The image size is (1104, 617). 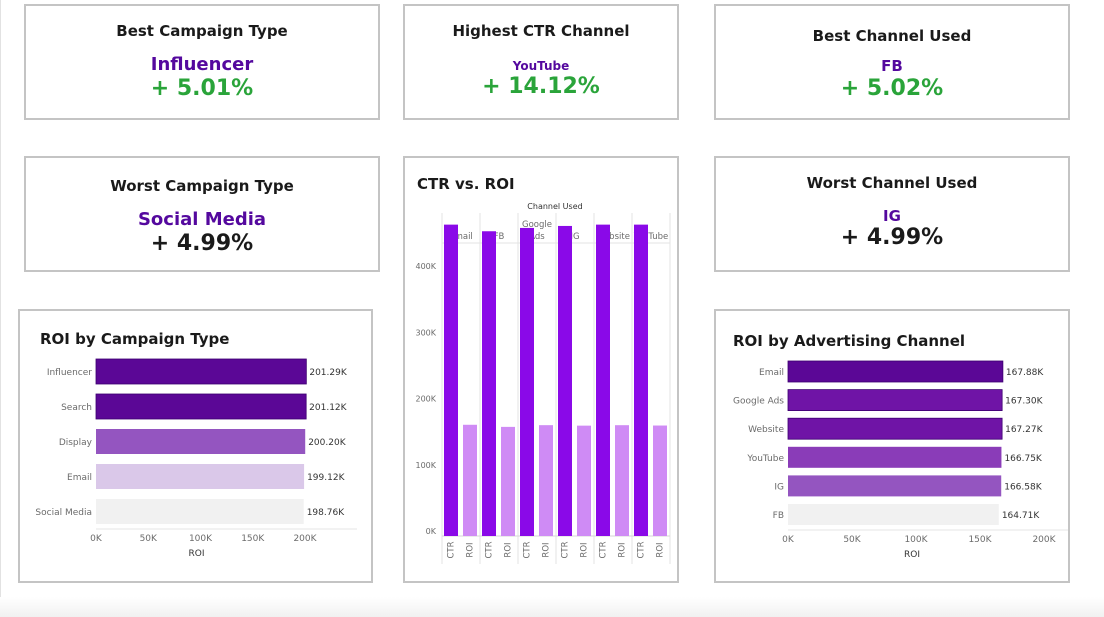 What do you see at coordinates (541, 66) in the screenshot?
I see `kpi-name: YouTube` at bounding box center [541, 66].